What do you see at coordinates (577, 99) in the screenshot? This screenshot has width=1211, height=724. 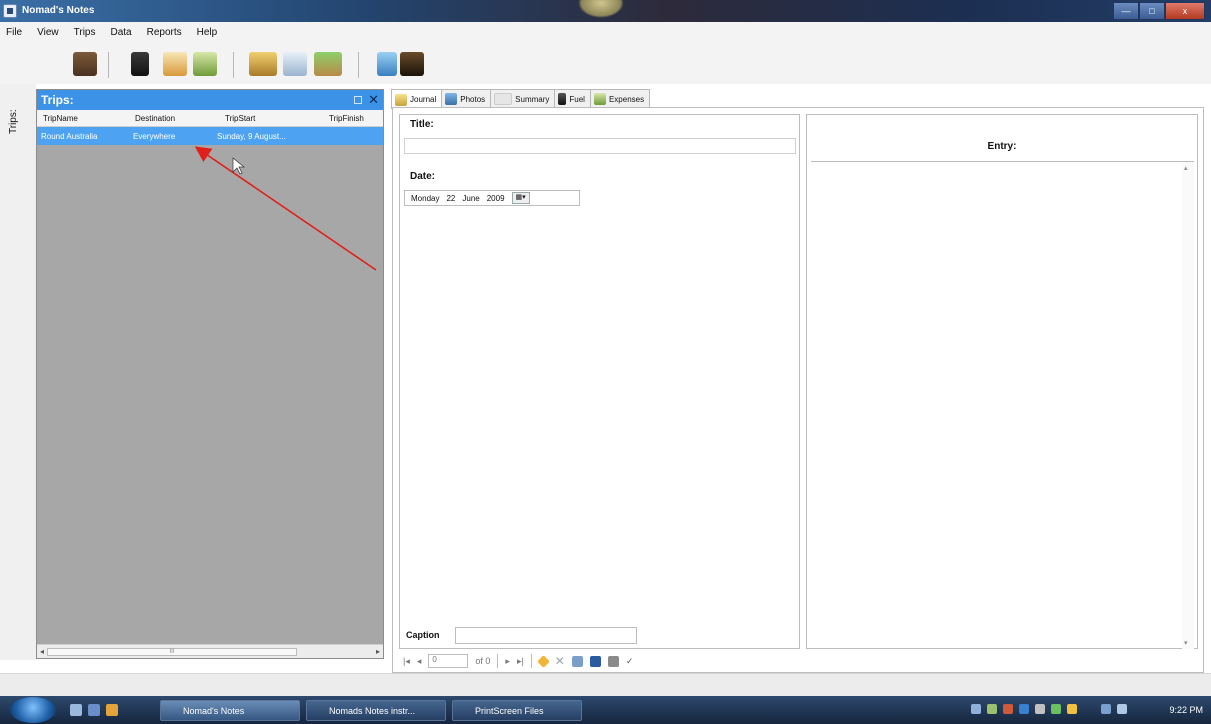 I see `tab-fuel-label: Fuel` at bounding box center [577, 99].